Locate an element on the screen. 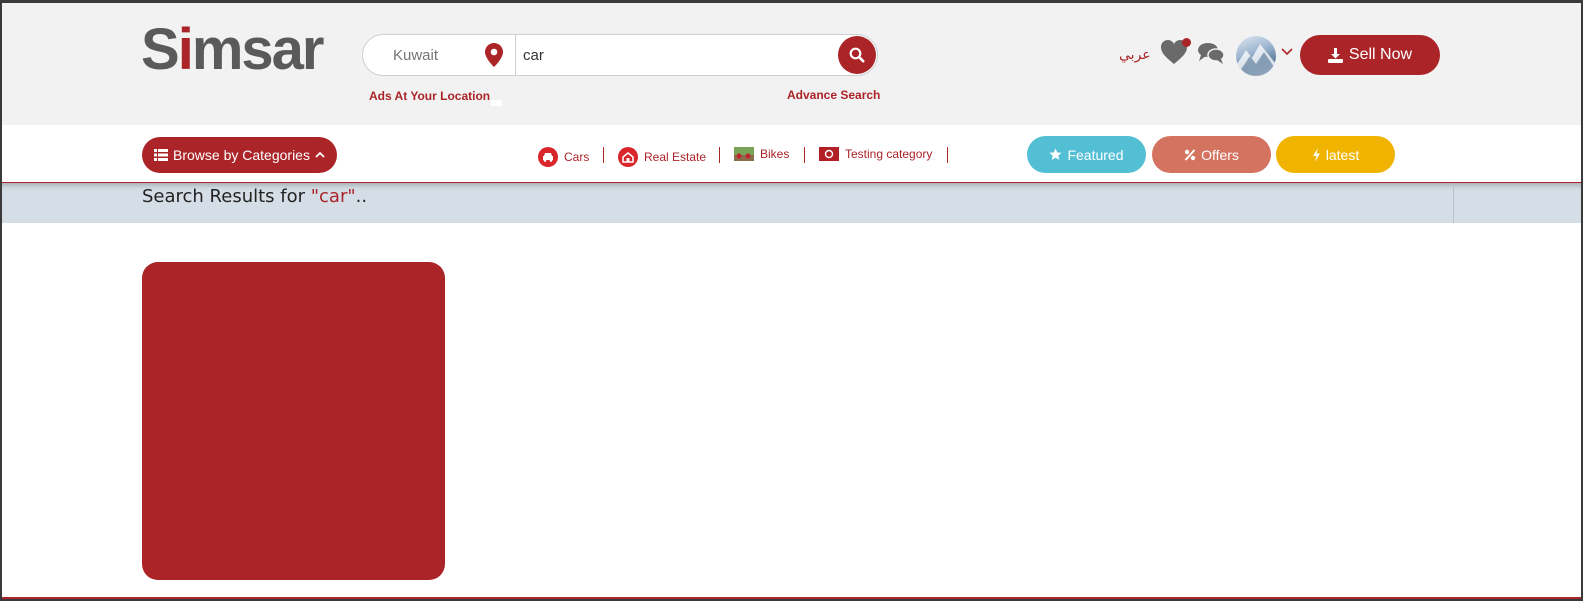 The width and height of the screenshot is (1583, 601). category-testing: Testing category is located at coordinates (875, 154).